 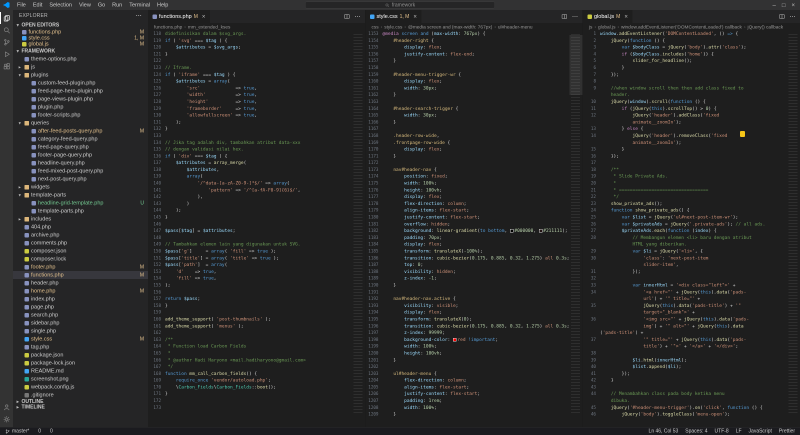 What do you see at coordinates (80, 83) in the screenshot?
I see `tree-item-custom-feed-plugin.php: custom-feed-plugin.php` at bounding box center [80, 83].